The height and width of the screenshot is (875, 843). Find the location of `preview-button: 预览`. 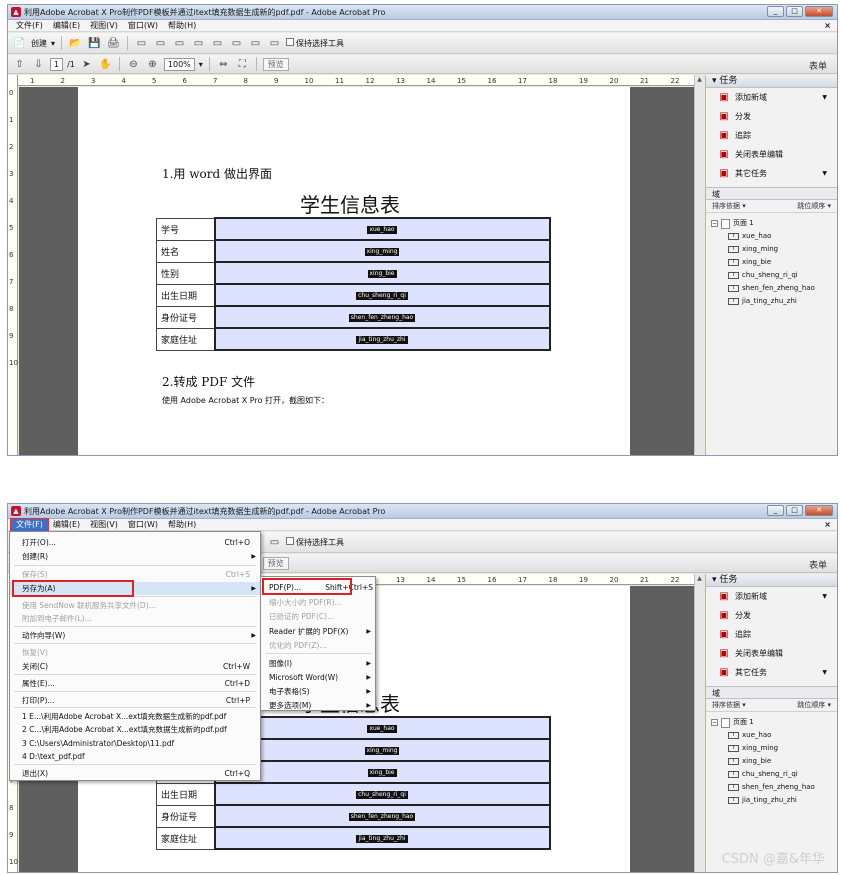

preview-button: 预览 is located at coordinates (275, 563).